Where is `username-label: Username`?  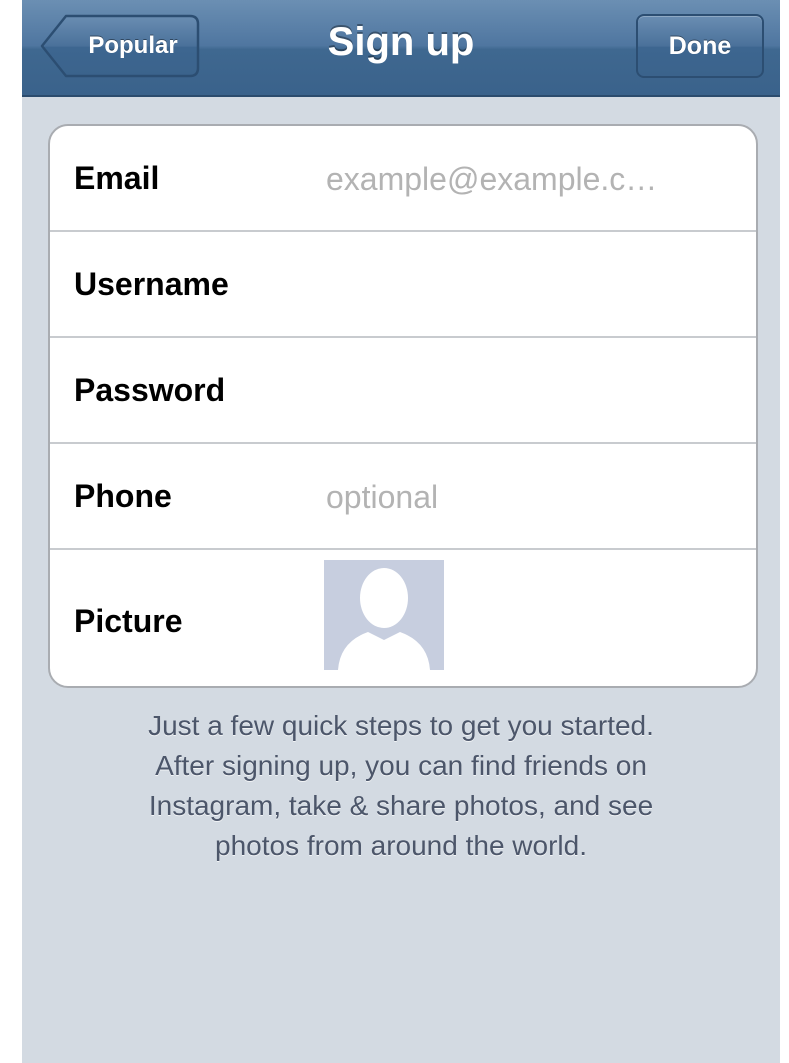
username-label: Username is located at coordinates (151, 284).